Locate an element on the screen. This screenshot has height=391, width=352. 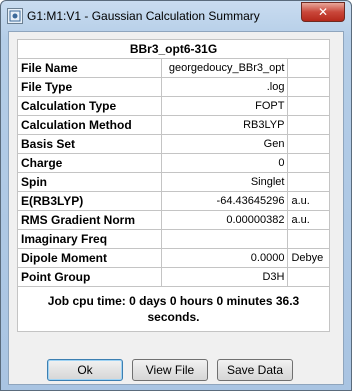
table-row: RMS Gradient Norm 0.00000382 a.u. is located at coordinates (173, 220).